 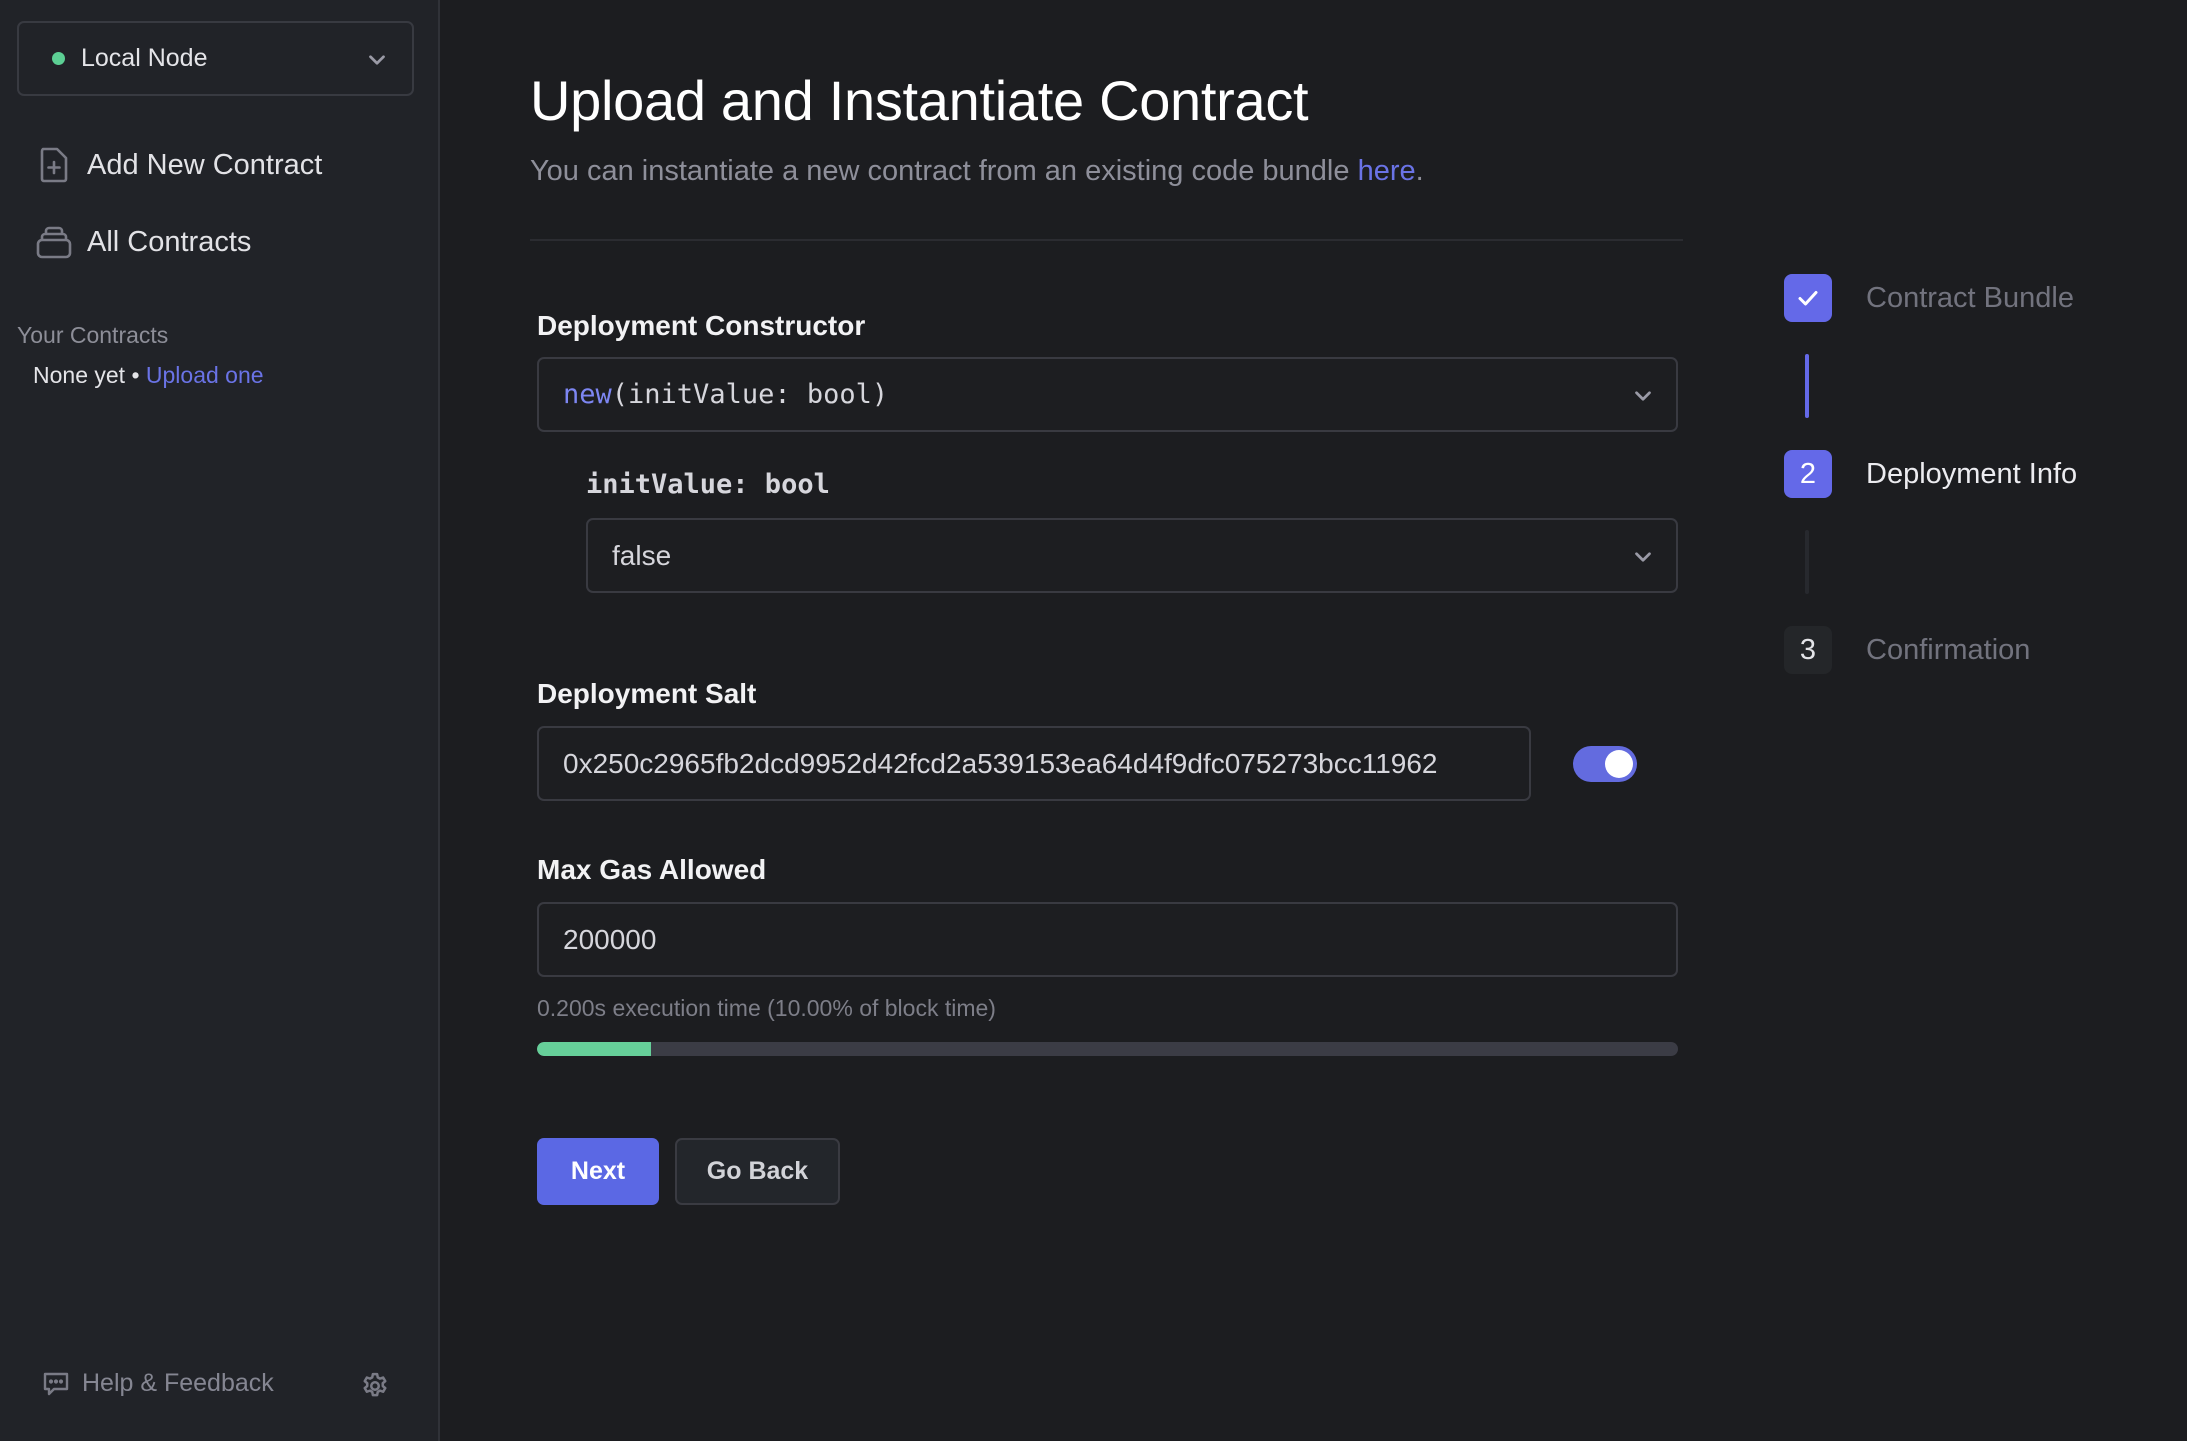 What do you see at coordinates (1034, 763) in the screenshot?
I see `deployment-salt-input` at bounding box center [1034, 763].